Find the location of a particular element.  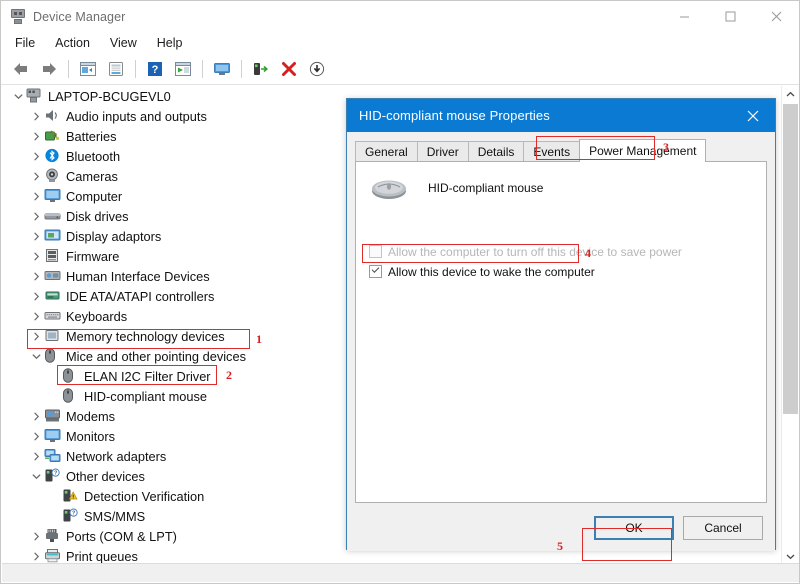

tree-item-label: Memory technology devices is located at coordinates (145, 336).